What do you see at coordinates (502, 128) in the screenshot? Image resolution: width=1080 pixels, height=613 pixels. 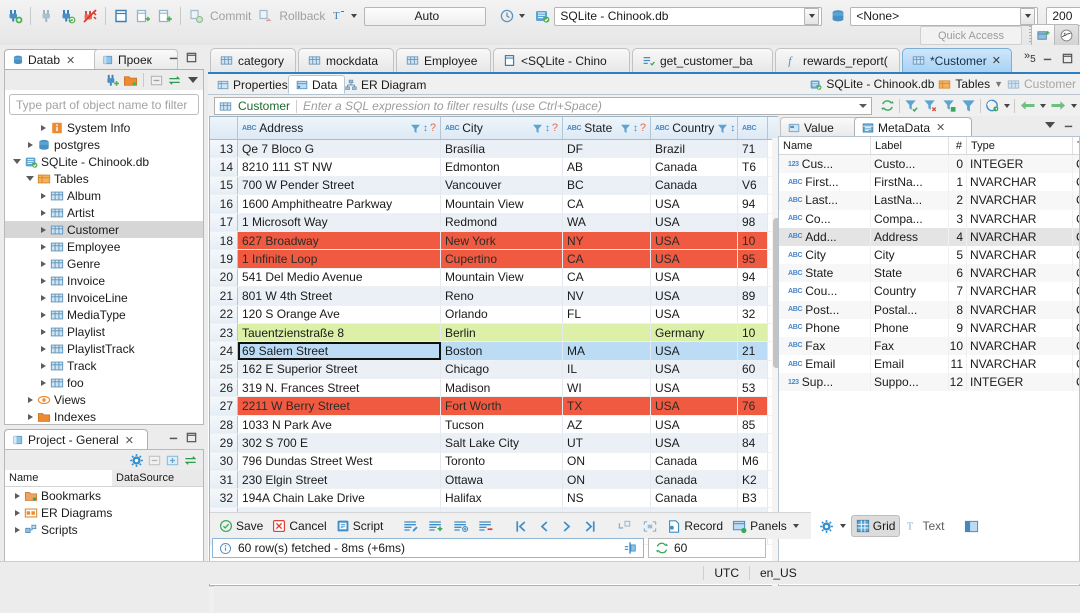 I see `column-header-city: ABC City ↕?` at bounding box center [502, 128].